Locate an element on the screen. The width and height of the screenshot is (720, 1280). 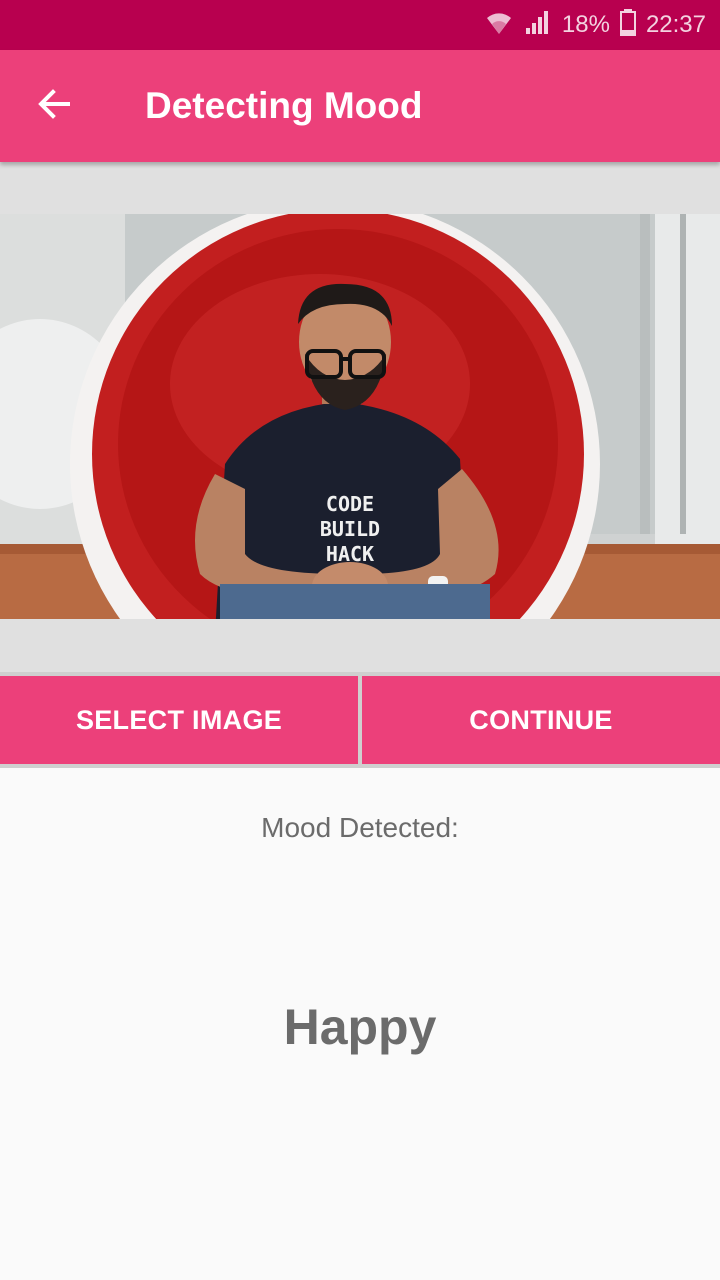
back-button is located at coordinates (54, 106).